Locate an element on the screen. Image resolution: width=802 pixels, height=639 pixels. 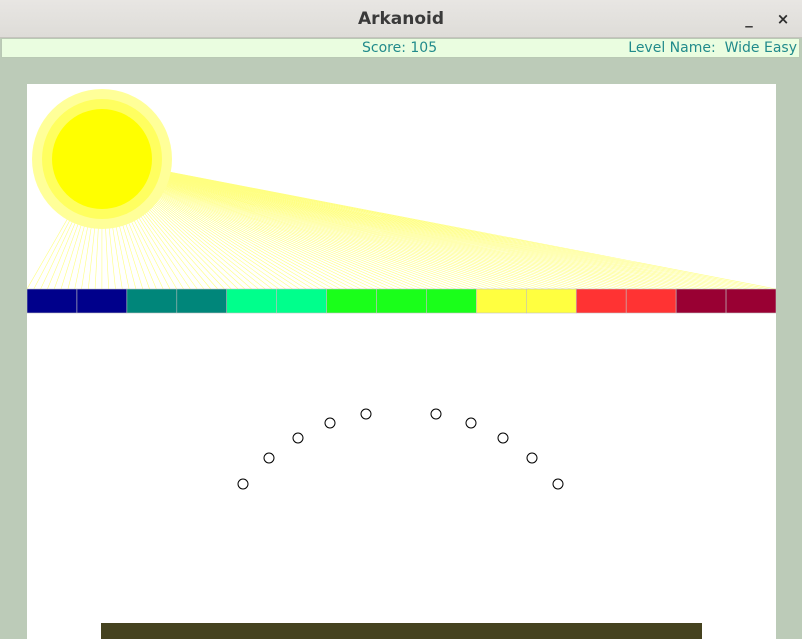
block-row is located at coordinates (401, 301).